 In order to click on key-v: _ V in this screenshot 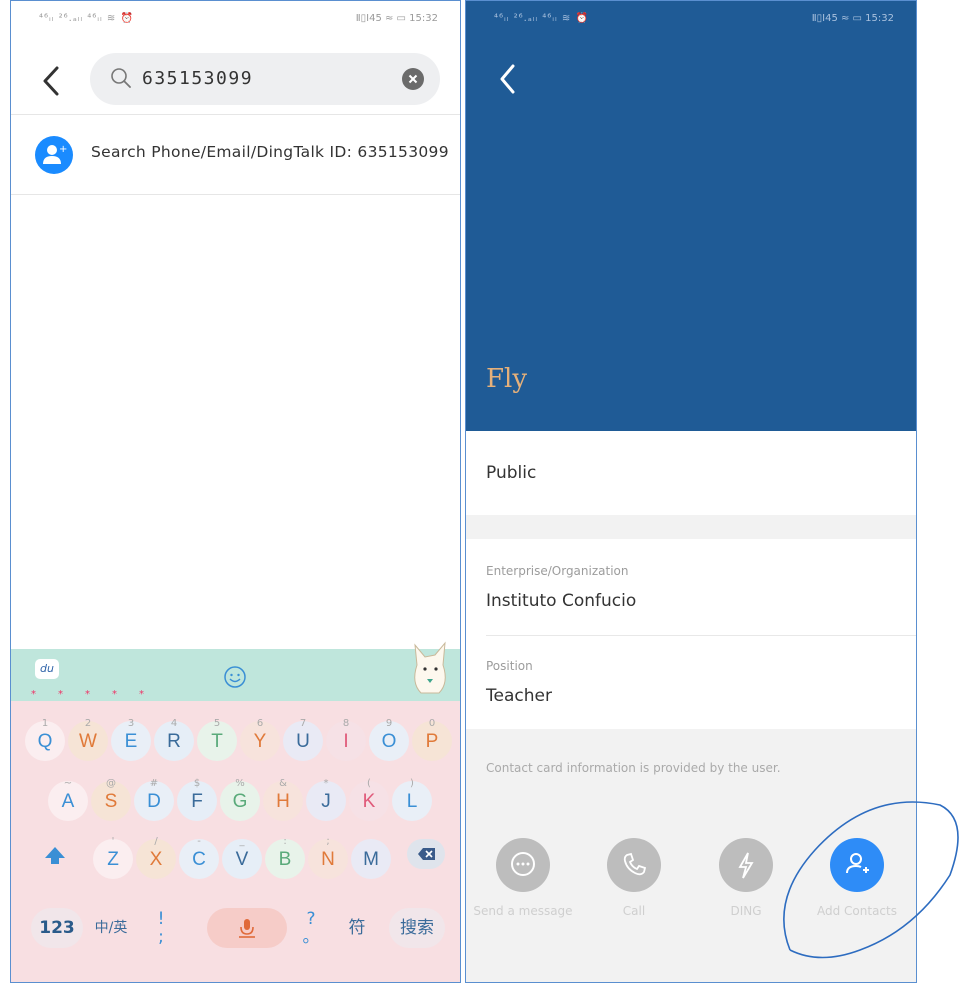, I will do `click(242, 857)`.